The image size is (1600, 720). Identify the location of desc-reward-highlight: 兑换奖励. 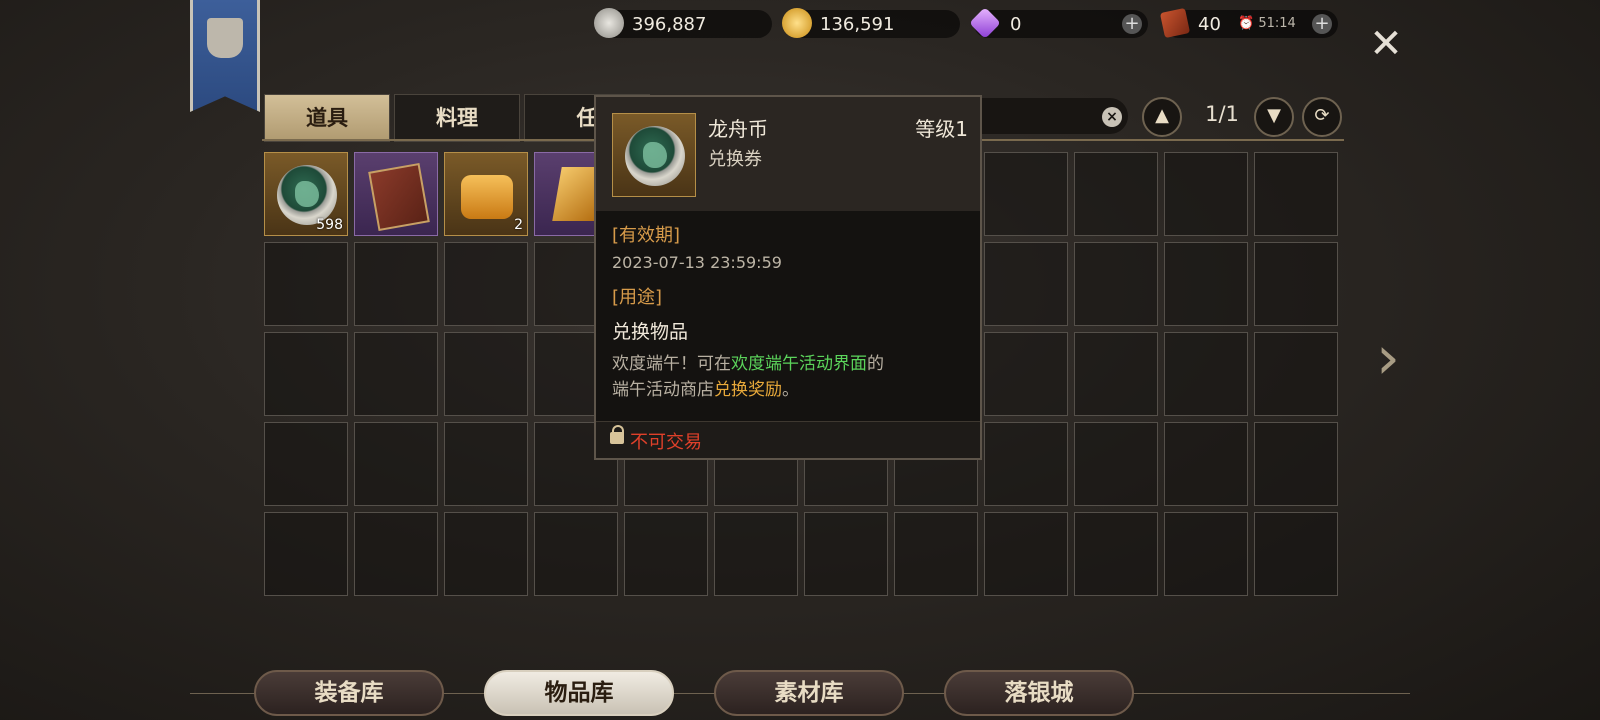
(748, 390).